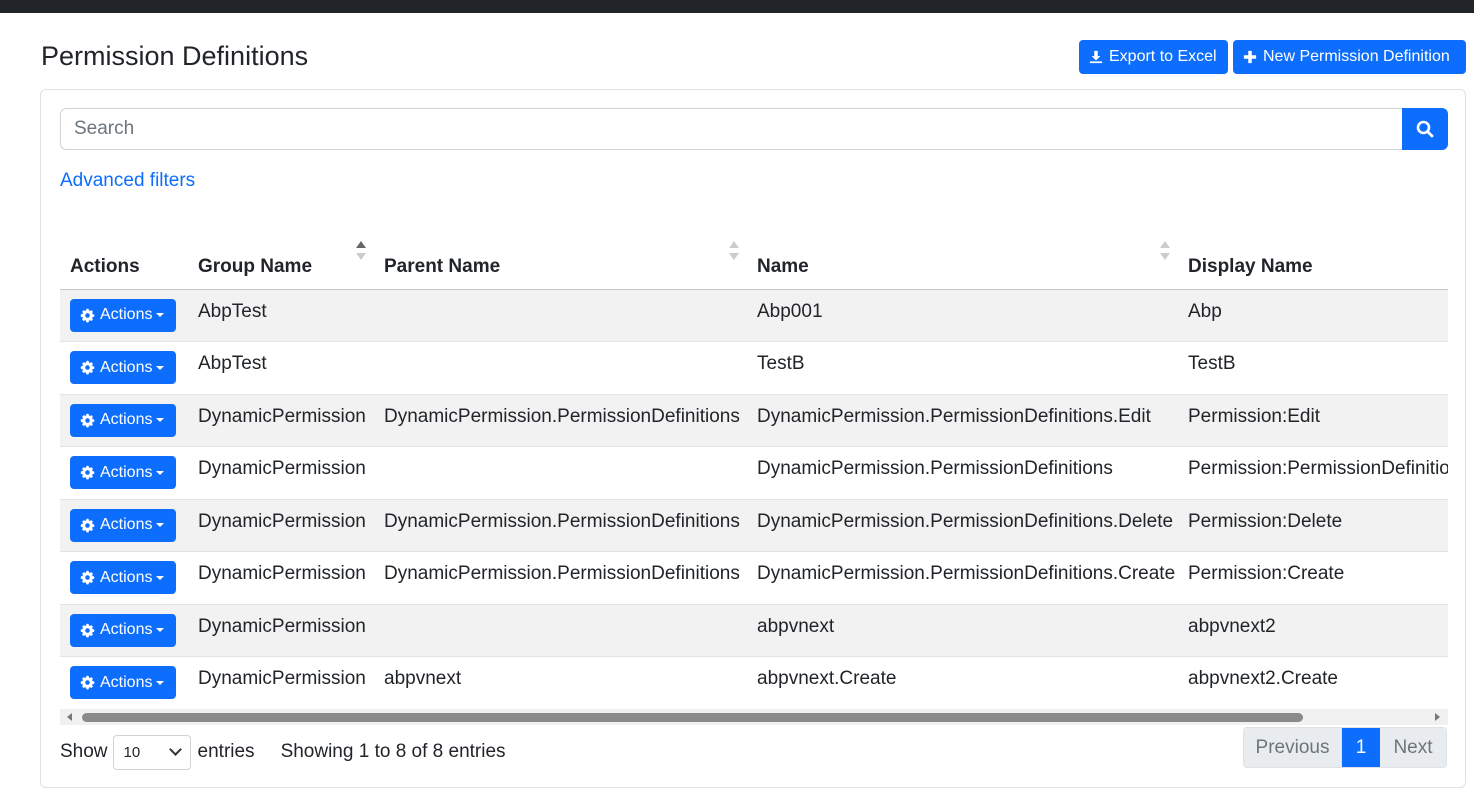  Describe the element at coordinates (783, 266) in the screenshot. I see `column-header-name-label: Name` at that location.